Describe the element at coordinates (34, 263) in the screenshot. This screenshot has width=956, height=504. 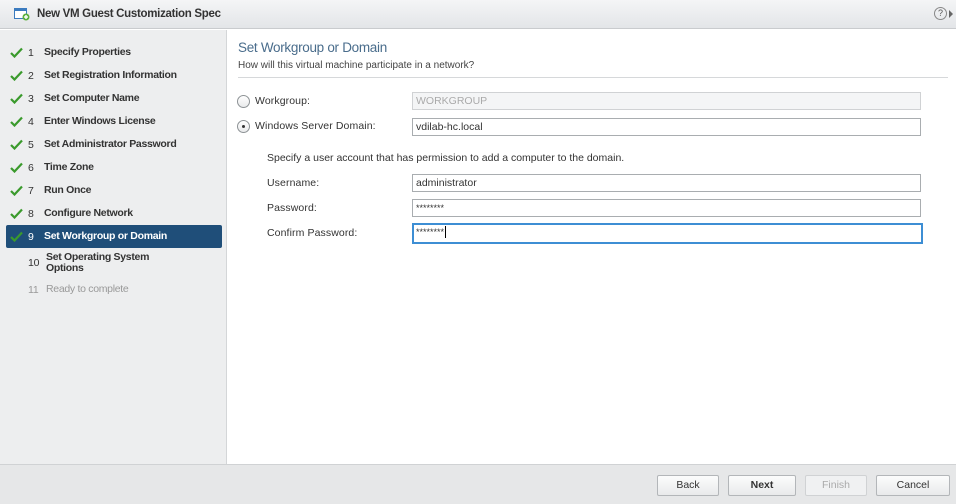
I see `step-number: 10` at that location.